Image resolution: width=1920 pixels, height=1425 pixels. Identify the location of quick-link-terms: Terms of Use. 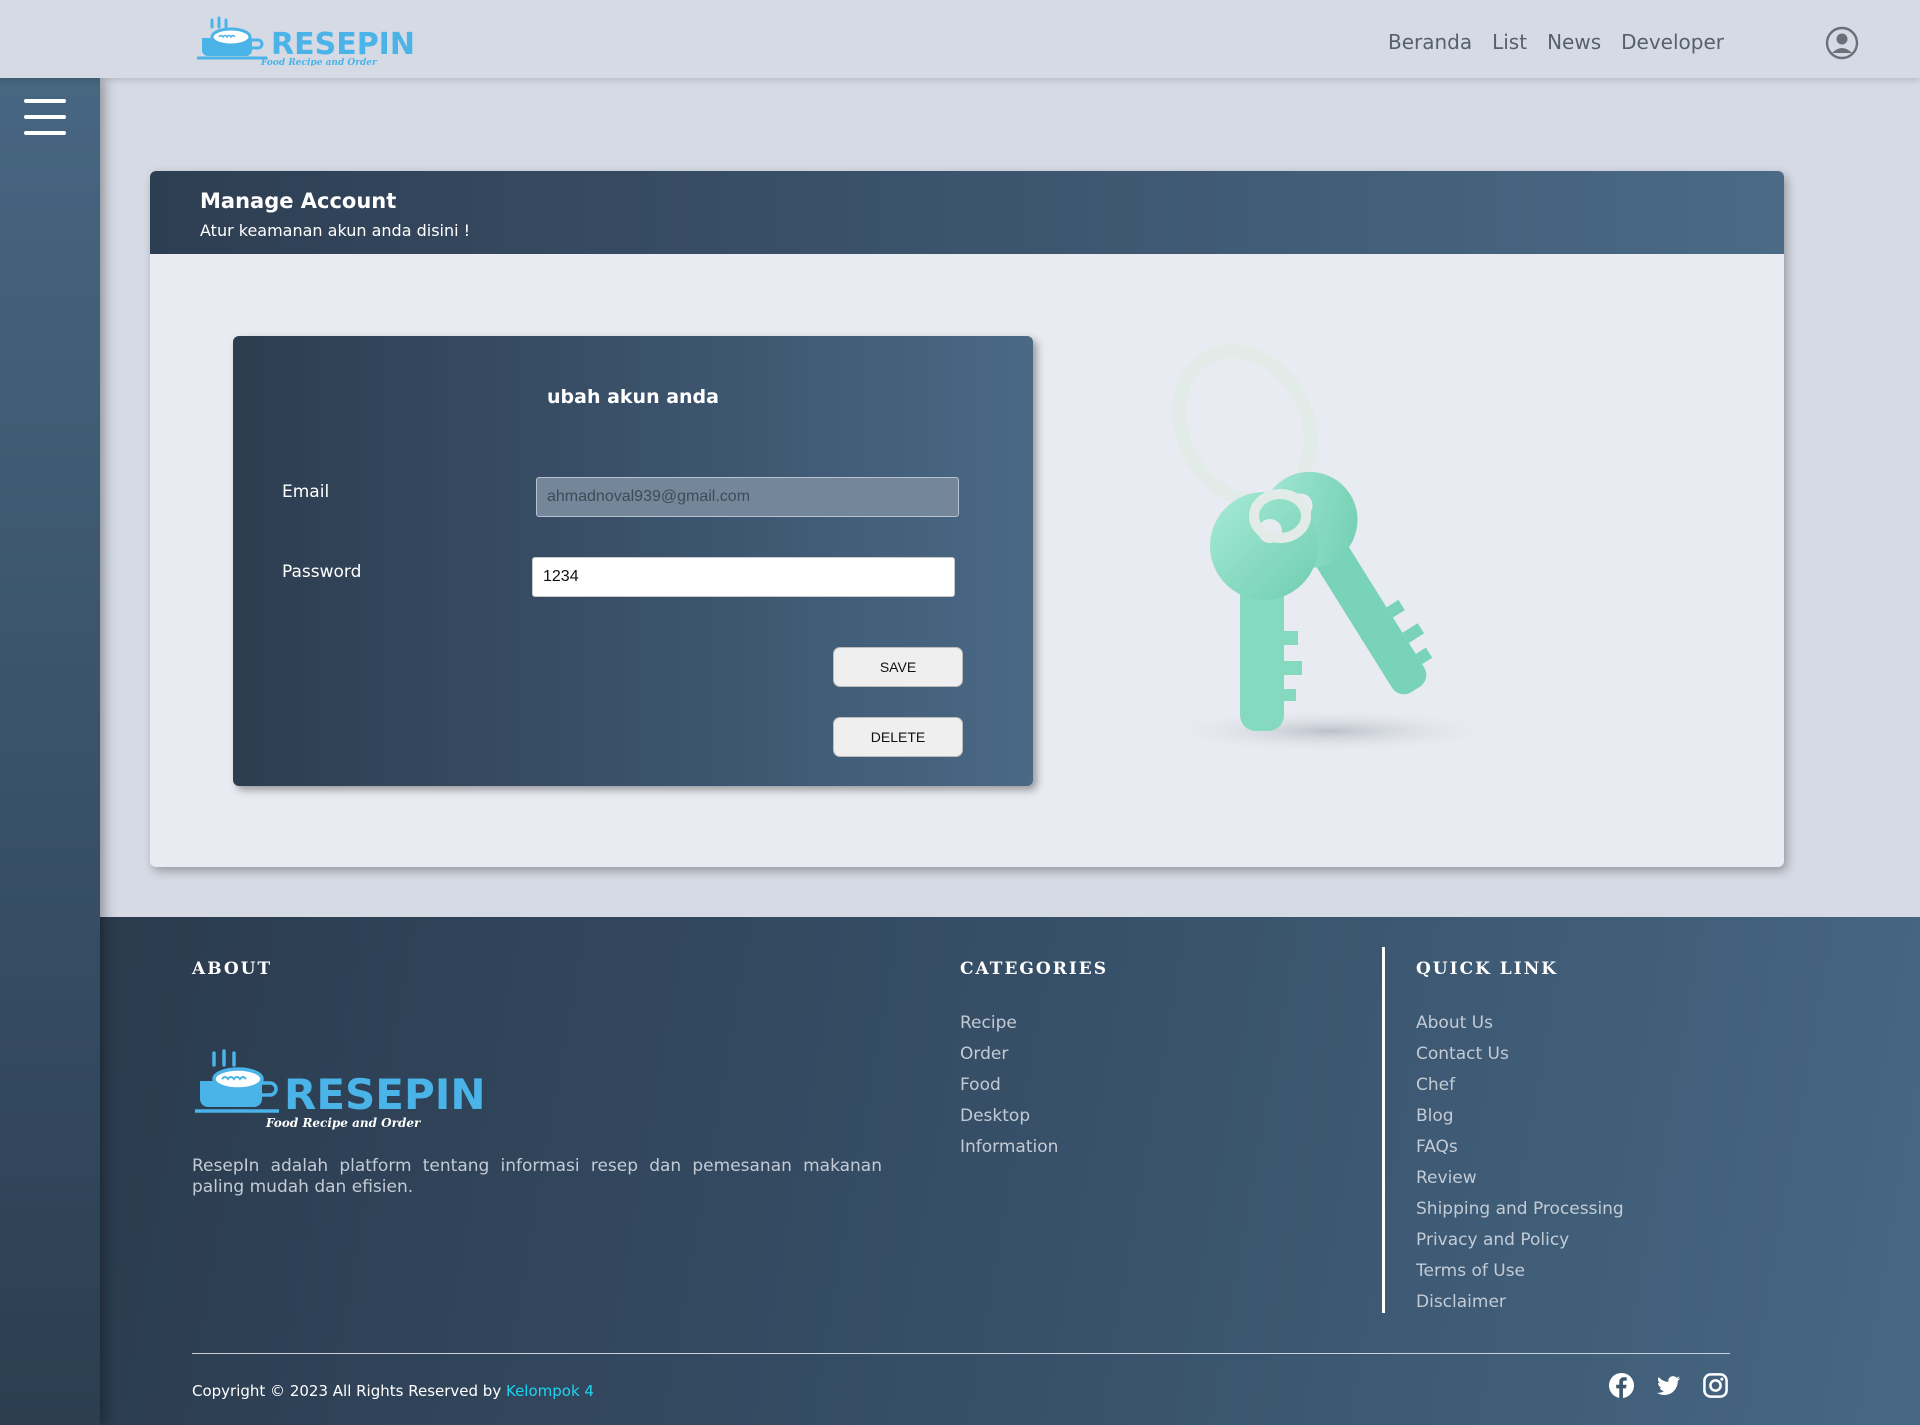
(1520, 1276).